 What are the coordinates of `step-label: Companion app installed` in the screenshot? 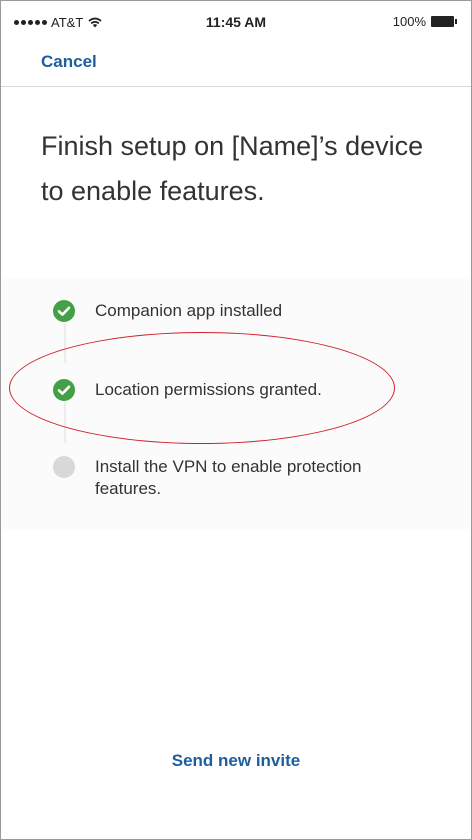 It's located at (189, 310).